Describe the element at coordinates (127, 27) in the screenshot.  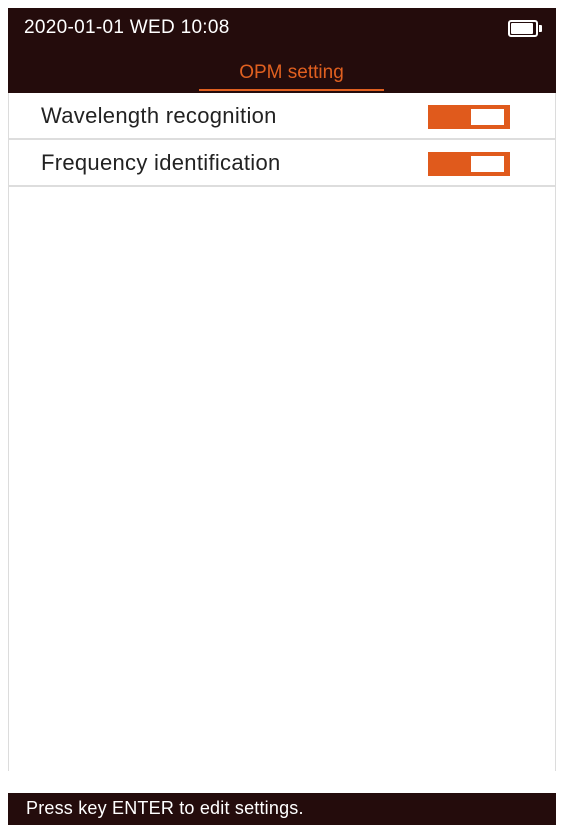
I see `date-time: 2020-01-01 WED 10:08` at that location.